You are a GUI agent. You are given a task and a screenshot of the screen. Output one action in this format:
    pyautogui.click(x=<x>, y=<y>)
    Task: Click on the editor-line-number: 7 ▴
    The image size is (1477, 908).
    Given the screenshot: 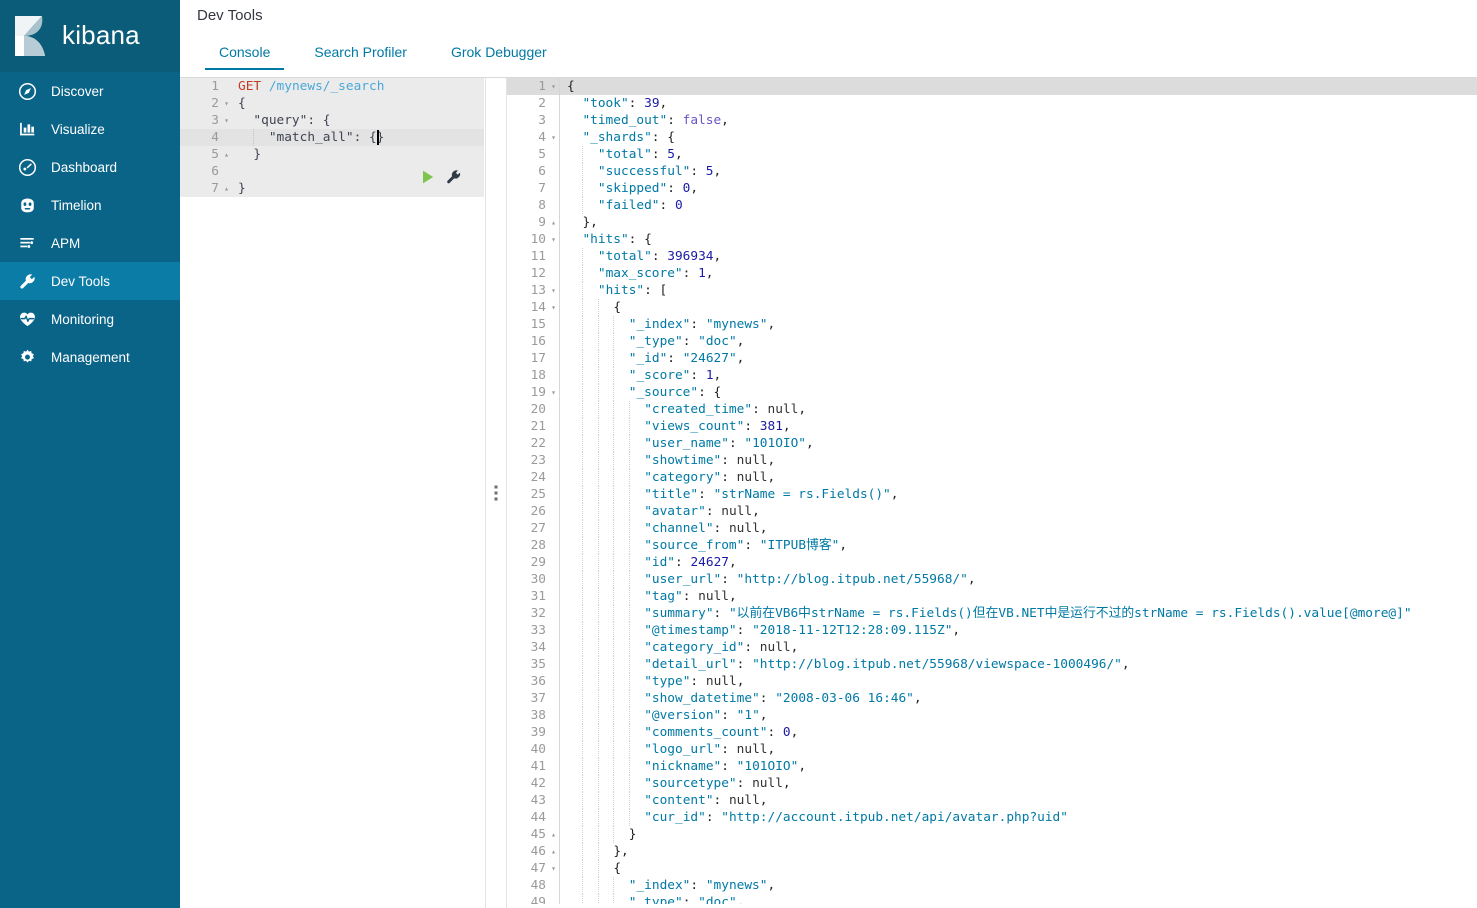 What is the action you would take?
    pyautogui.click(x=220, y=188)
    